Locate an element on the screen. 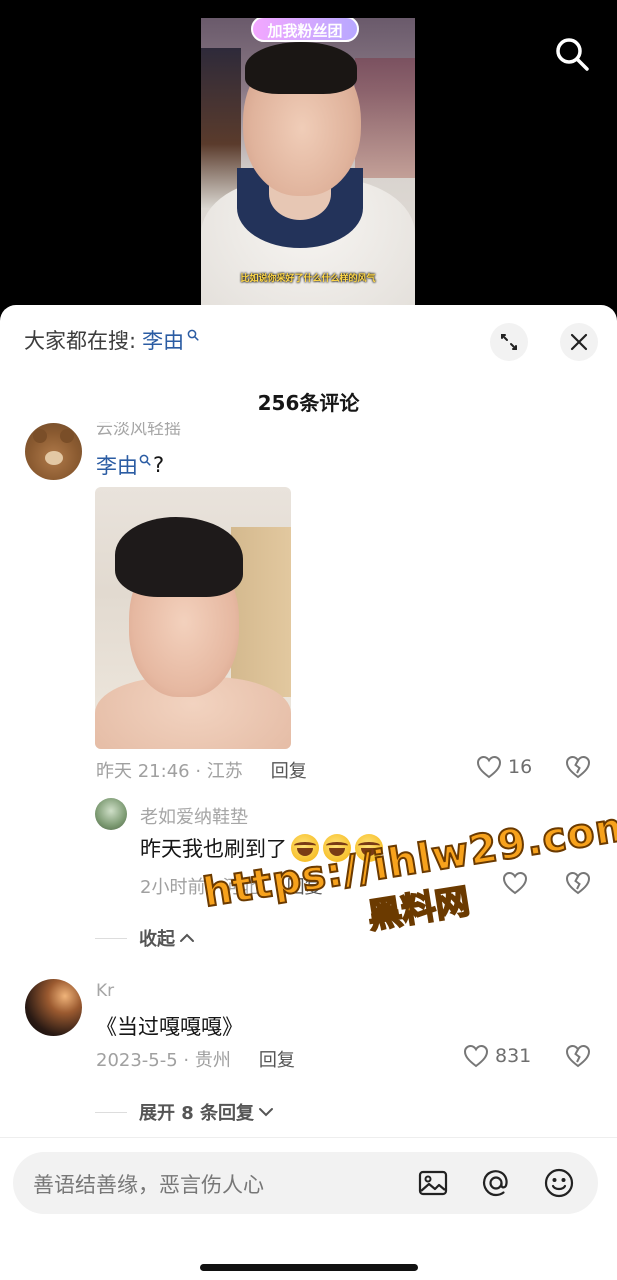 This screenshot has height=1280, width=617. video-person-hair is located at coordinates (301, 68).